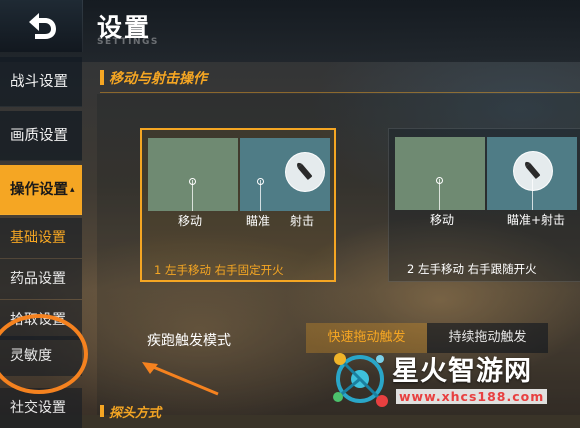 This screenshot has width=580, height=428. Describe the element at coordinates (472, 269) in the screenshot. I see `scheme-name: 2 左手移动 右手跟随开火` at that location.